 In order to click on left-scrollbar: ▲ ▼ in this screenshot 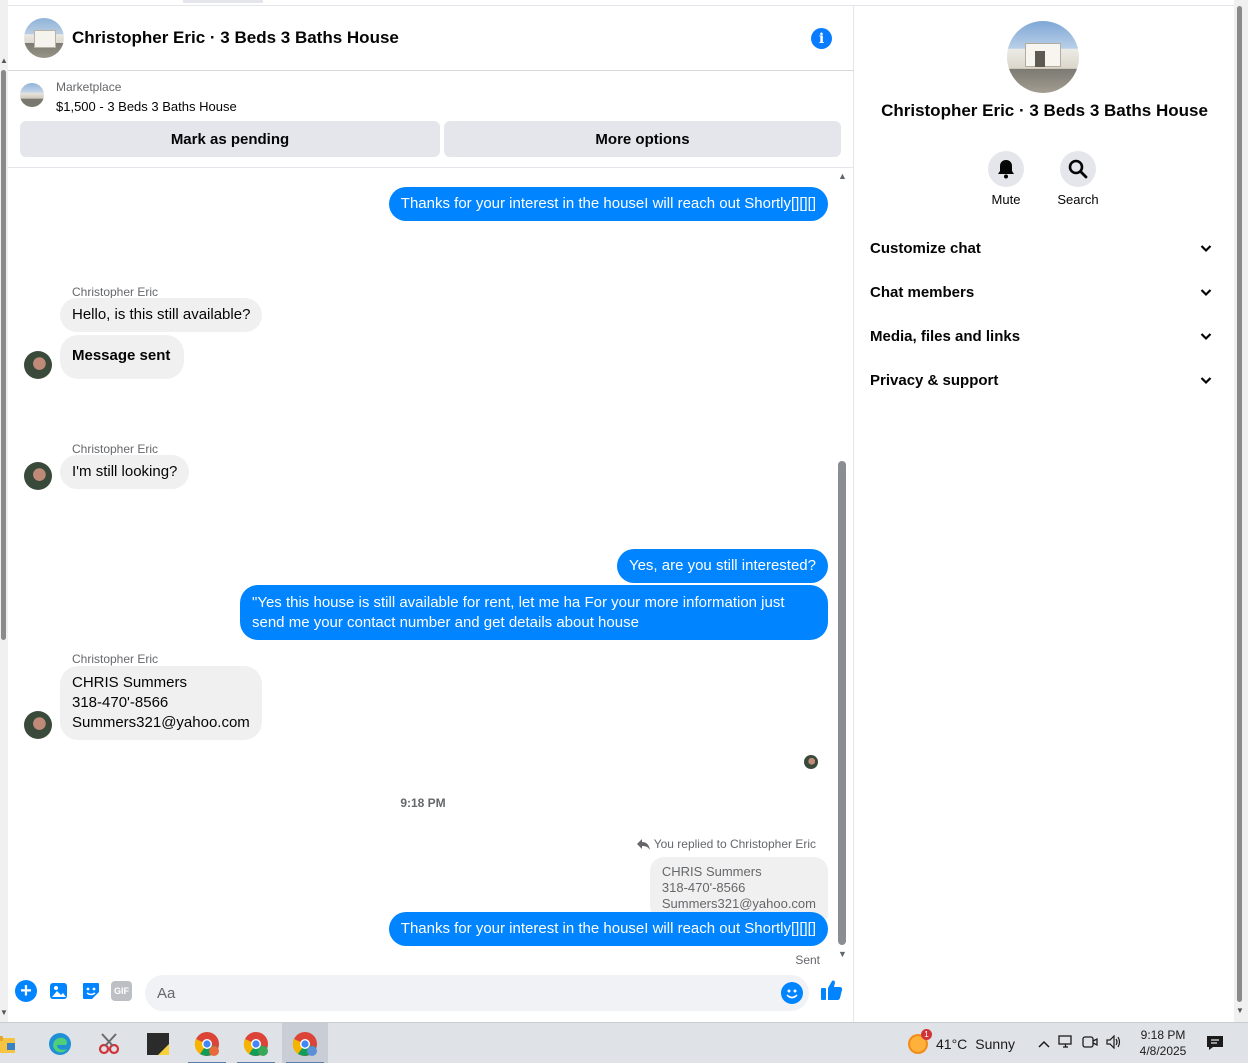, I will do `click(4, 511)`.